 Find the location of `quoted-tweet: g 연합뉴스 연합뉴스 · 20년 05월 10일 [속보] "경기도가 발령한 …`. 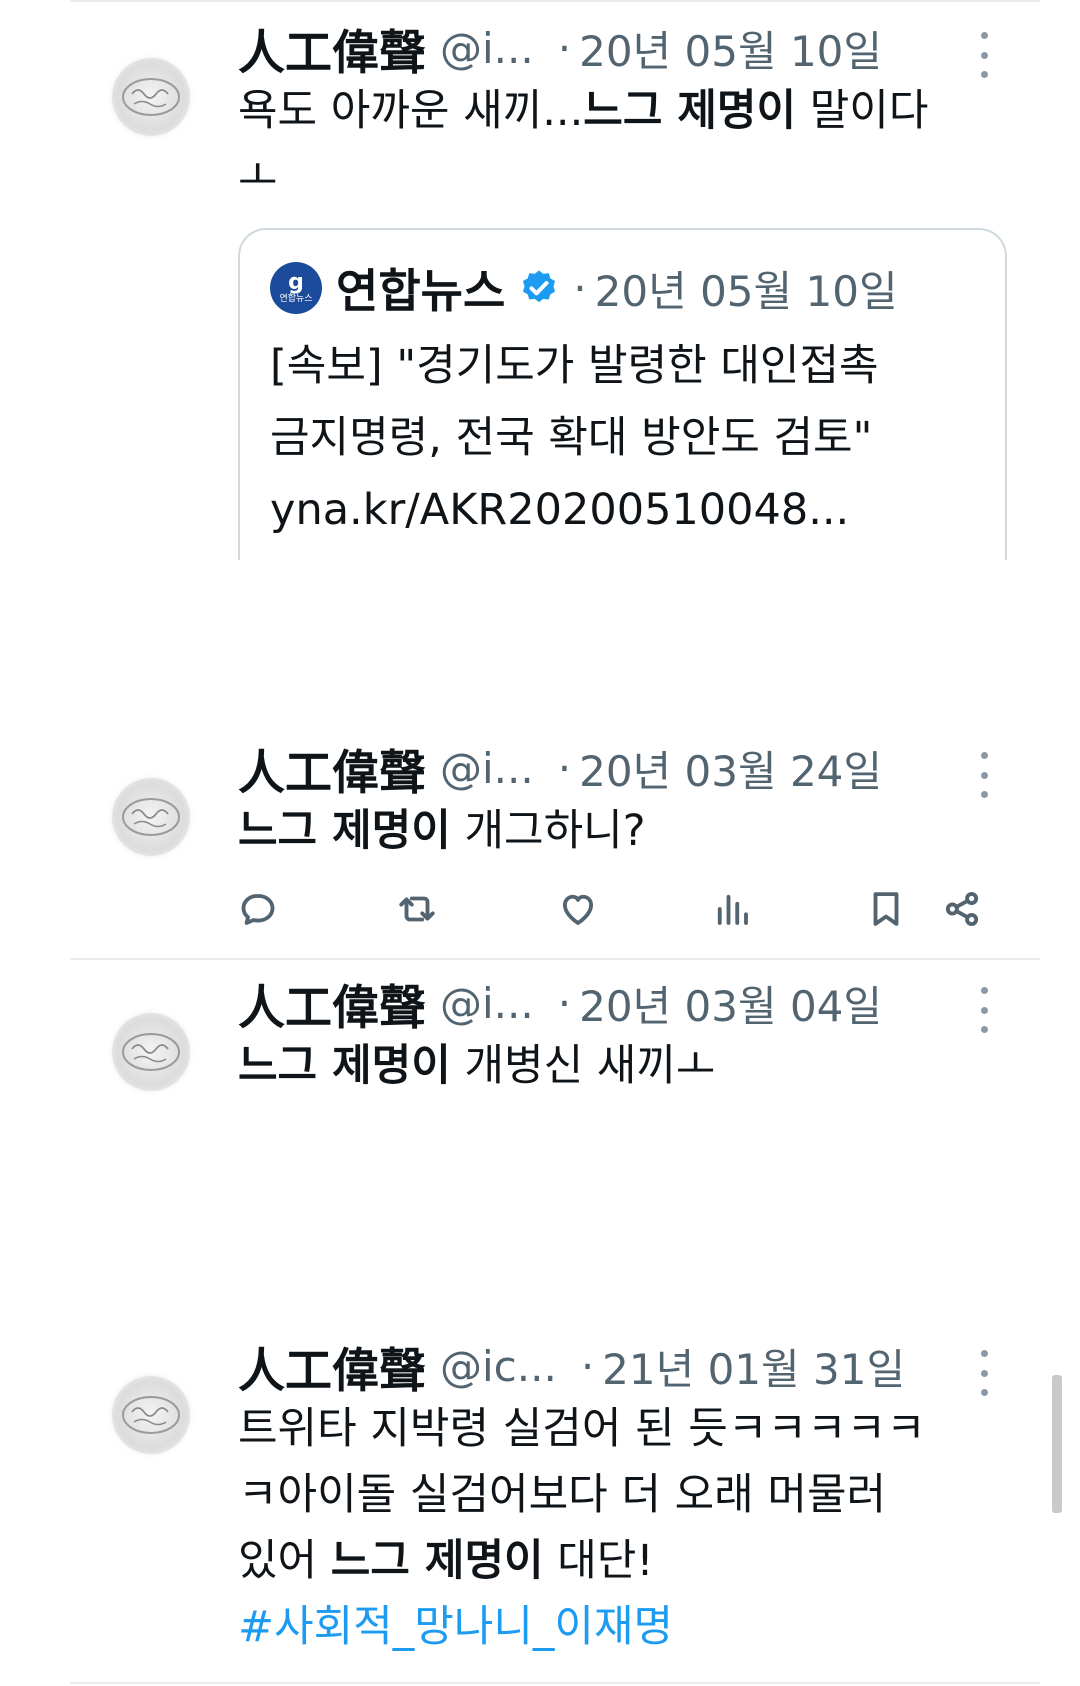

quoted-tweet: g 연합뉴스 연합뉴스 · 20년 05월 10일 [속보] "경기도가 발령한 … is located at coordinates (622, 394).